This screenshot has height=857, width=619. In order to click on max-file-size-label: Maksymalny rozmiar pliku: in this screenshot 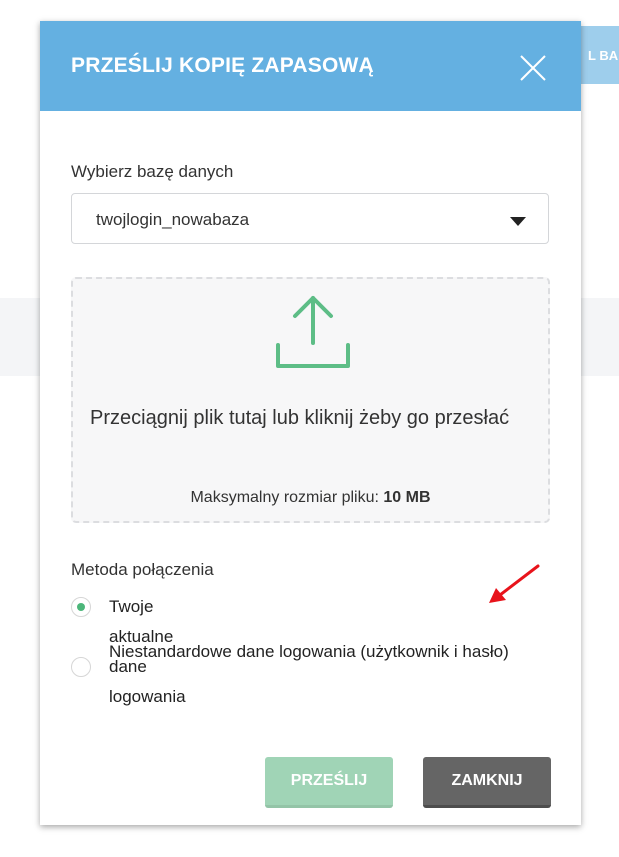, I will do `click(284, 497)`.